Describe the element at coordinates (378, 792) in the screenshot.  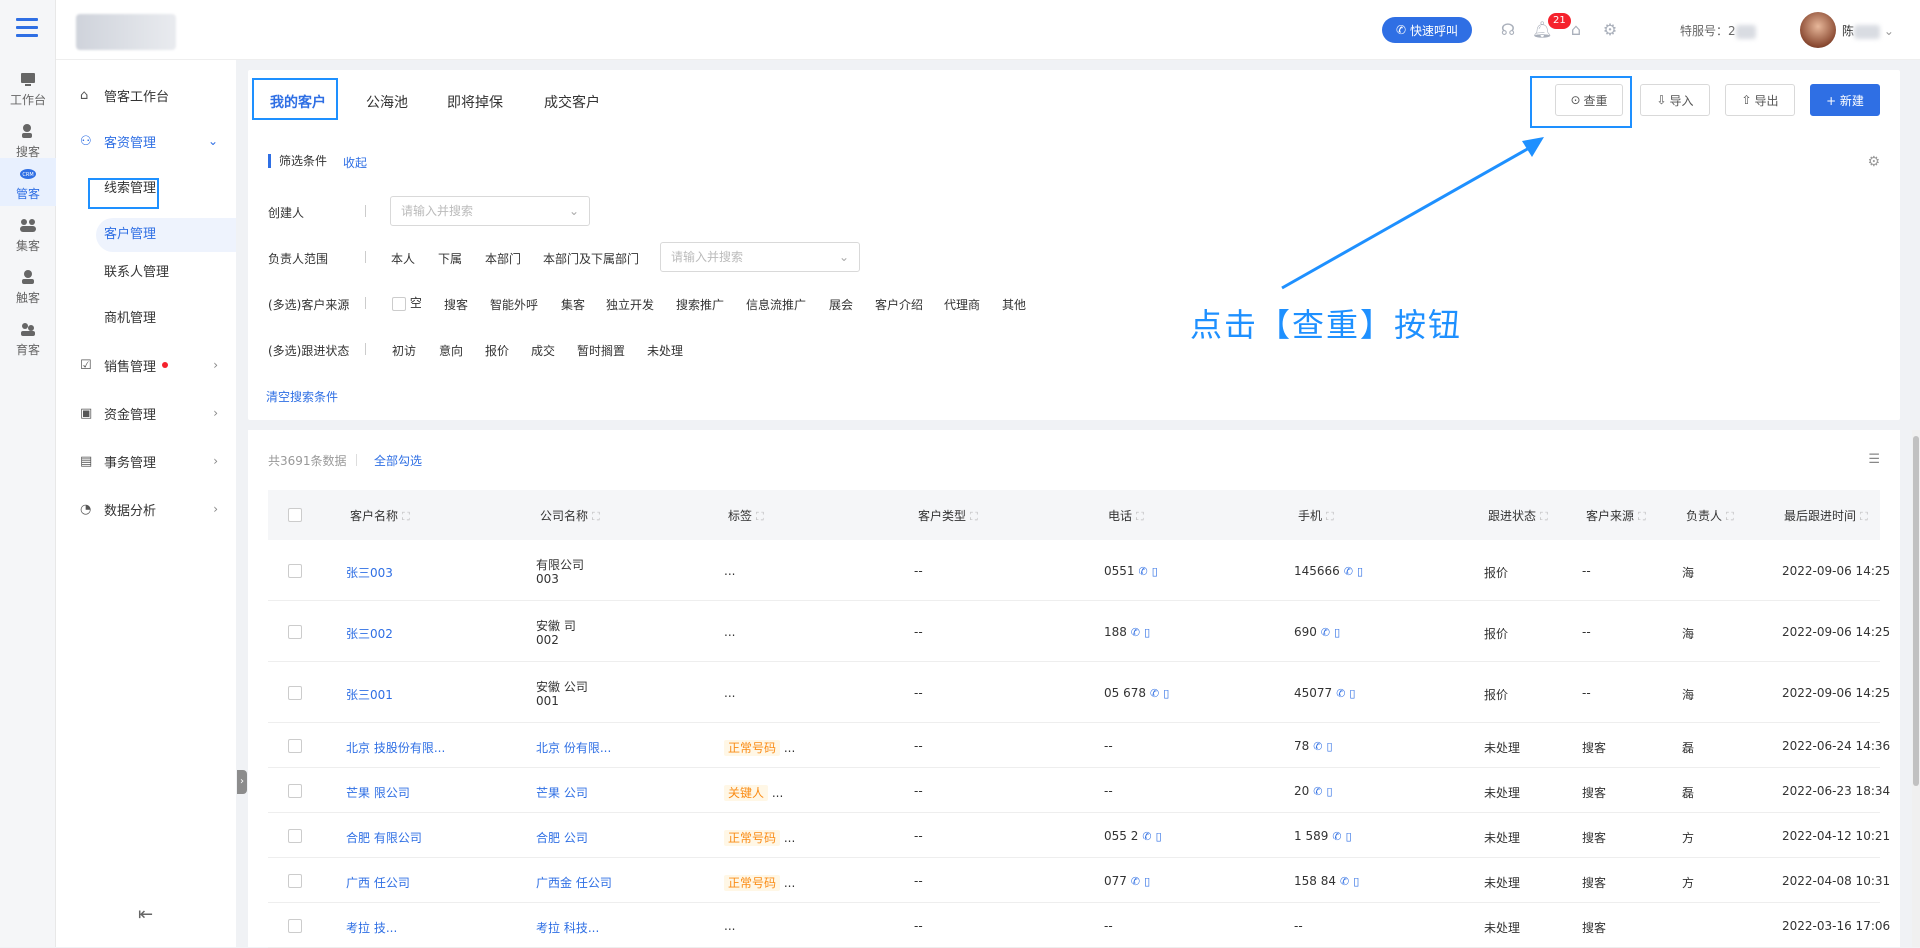
I see `customer-name-link: 芒果 限公司` at that location.